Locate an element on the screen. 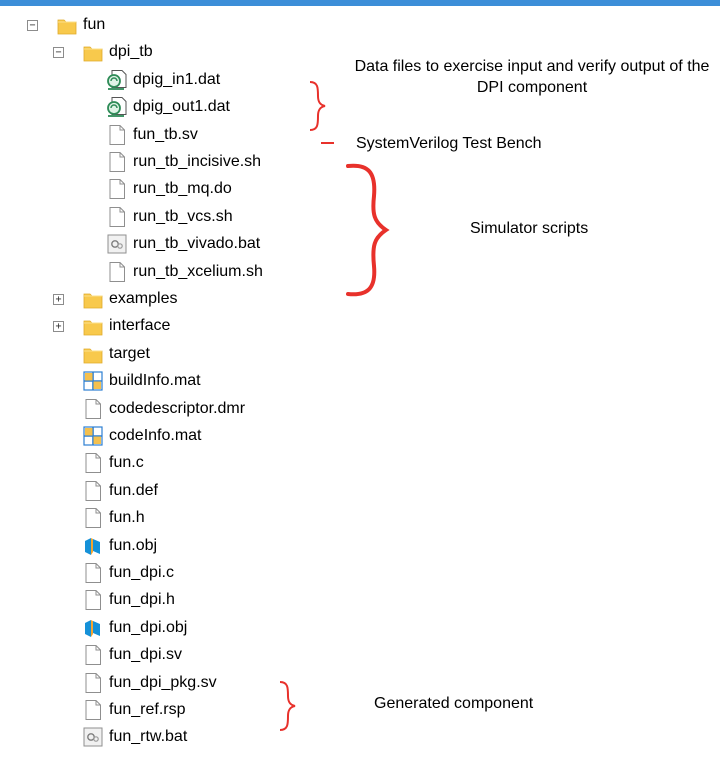 The image size is (720, 784). tree-item-label: fun_dpi.h is located at coordinates (142, 600).